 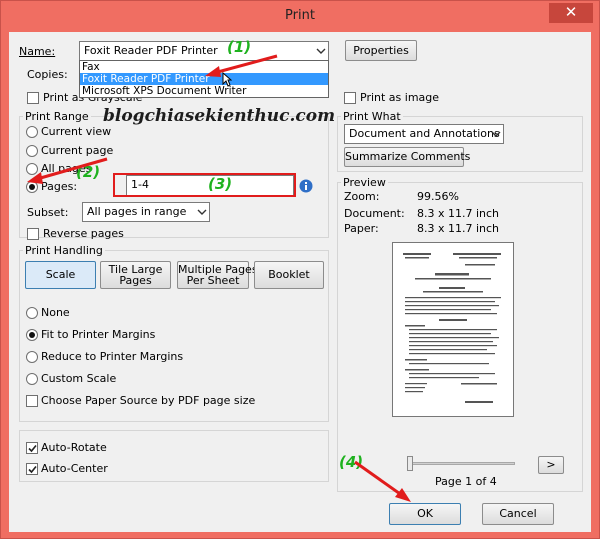 I want to click on title-bar: Print ✕, so click(x=300, y=16).